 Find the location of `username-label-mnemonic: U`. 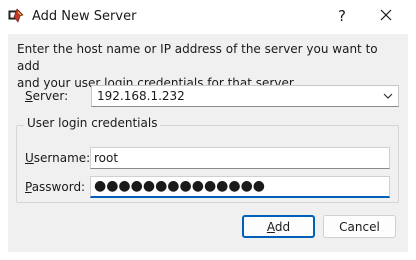

username-label-mnemonic: U is located at coordinates (29, 158).